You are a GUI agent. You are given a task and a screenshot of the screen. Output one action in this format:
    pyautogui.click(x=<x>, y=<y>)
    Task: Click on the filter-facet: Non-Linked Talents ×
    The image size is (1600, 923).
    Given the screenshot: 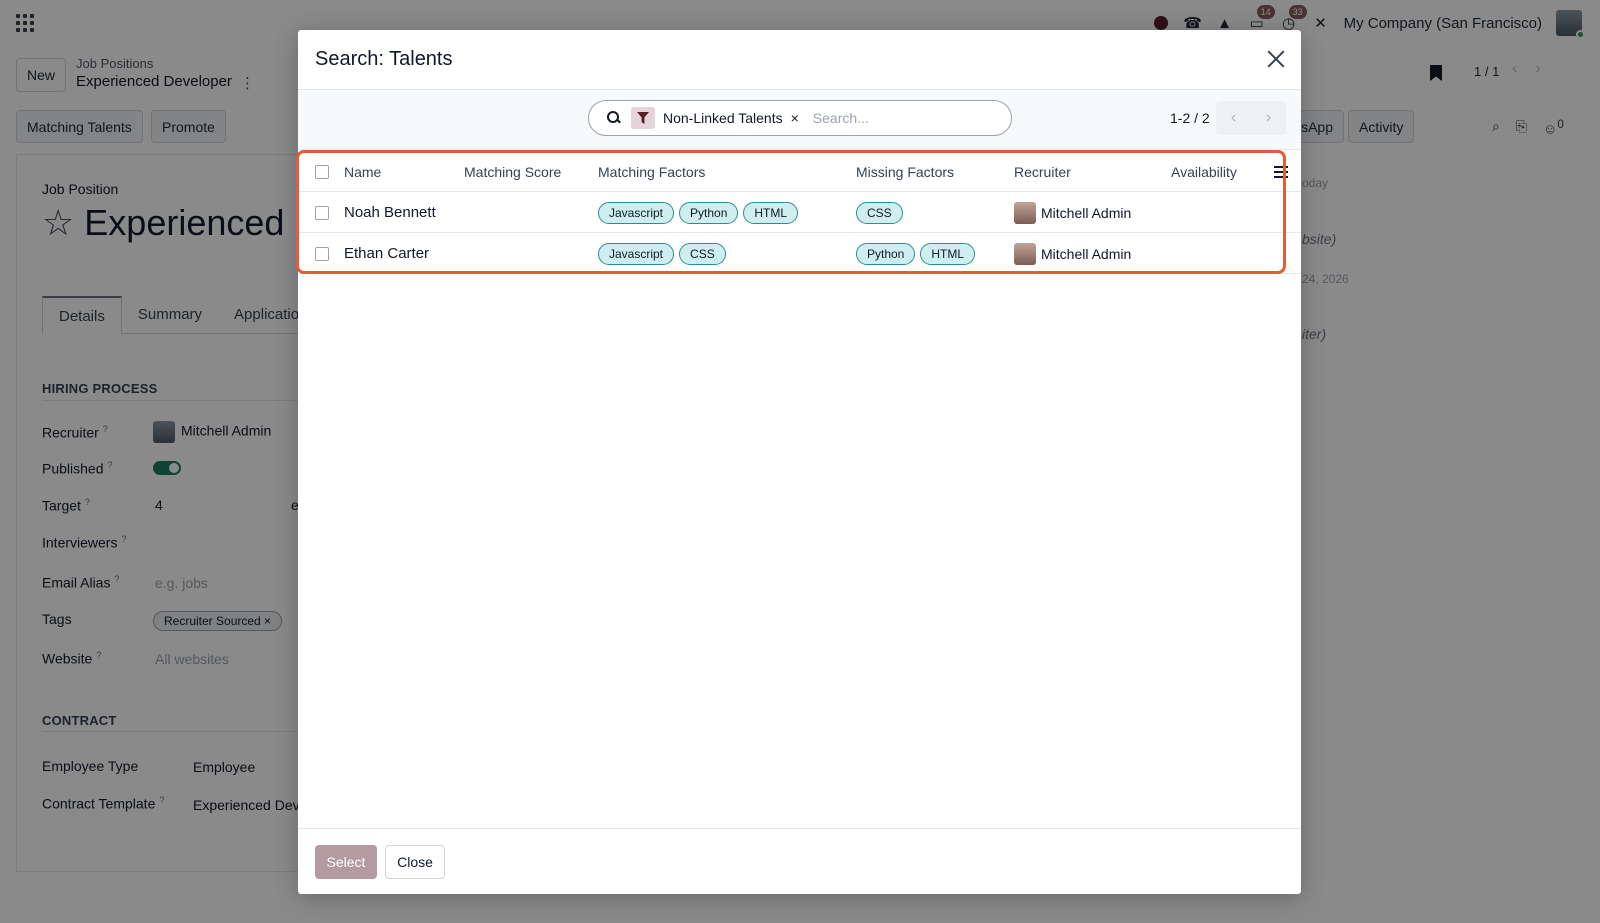 What is the action you would take?
    pyautogui.click(x=722, y=118)
    